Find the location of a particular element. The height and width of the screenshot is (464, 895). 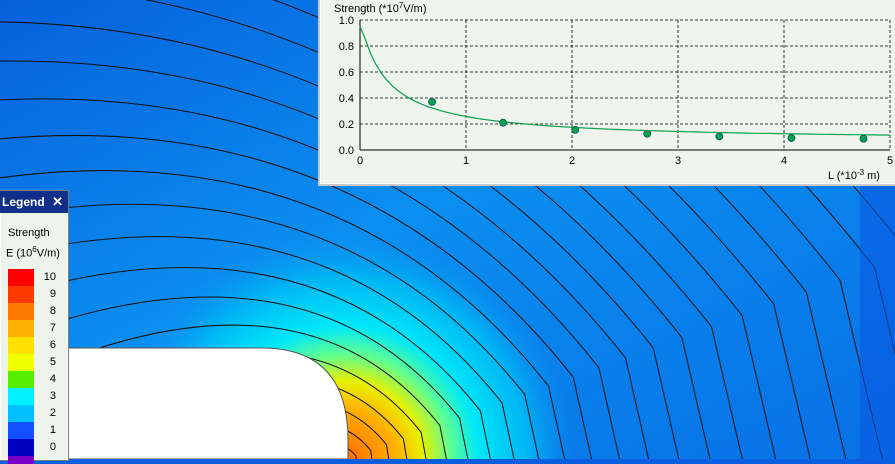

chart-ylabel-unit: V/m) is located at coordinates (414, 9).